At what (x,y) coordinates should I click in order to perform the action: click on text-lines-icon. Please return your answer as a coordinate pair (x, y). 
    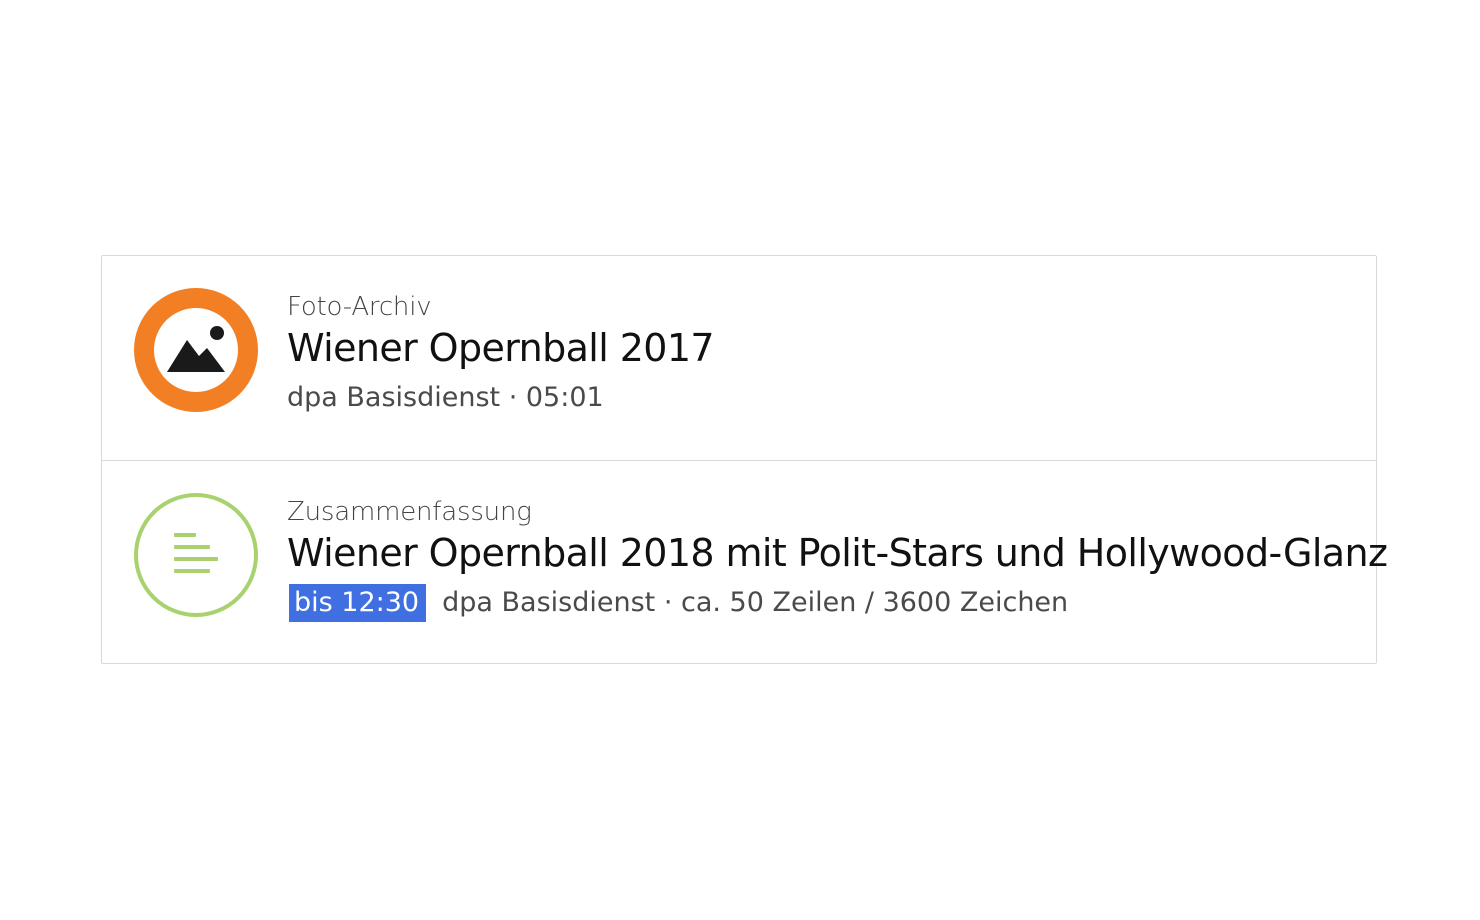
    Looking at the image, I should click on (196, 555).